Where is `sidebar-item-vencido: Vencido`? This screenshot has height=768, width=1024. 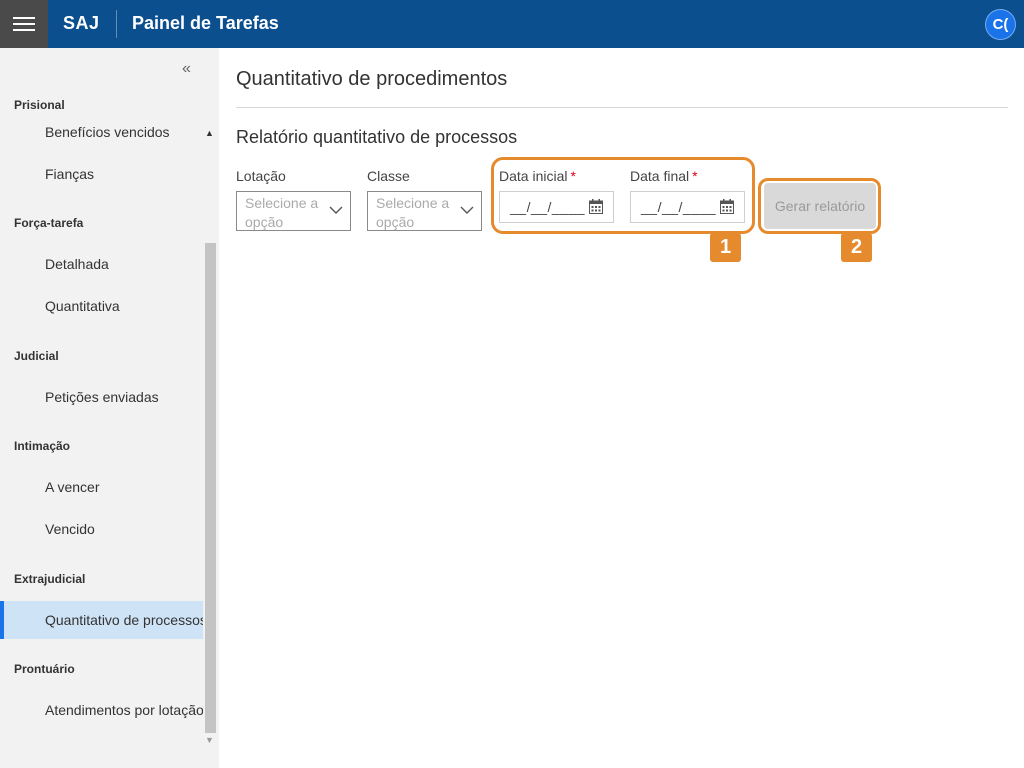 sidebar-item-vencido: Vencido is located at coordinates (101, 529).